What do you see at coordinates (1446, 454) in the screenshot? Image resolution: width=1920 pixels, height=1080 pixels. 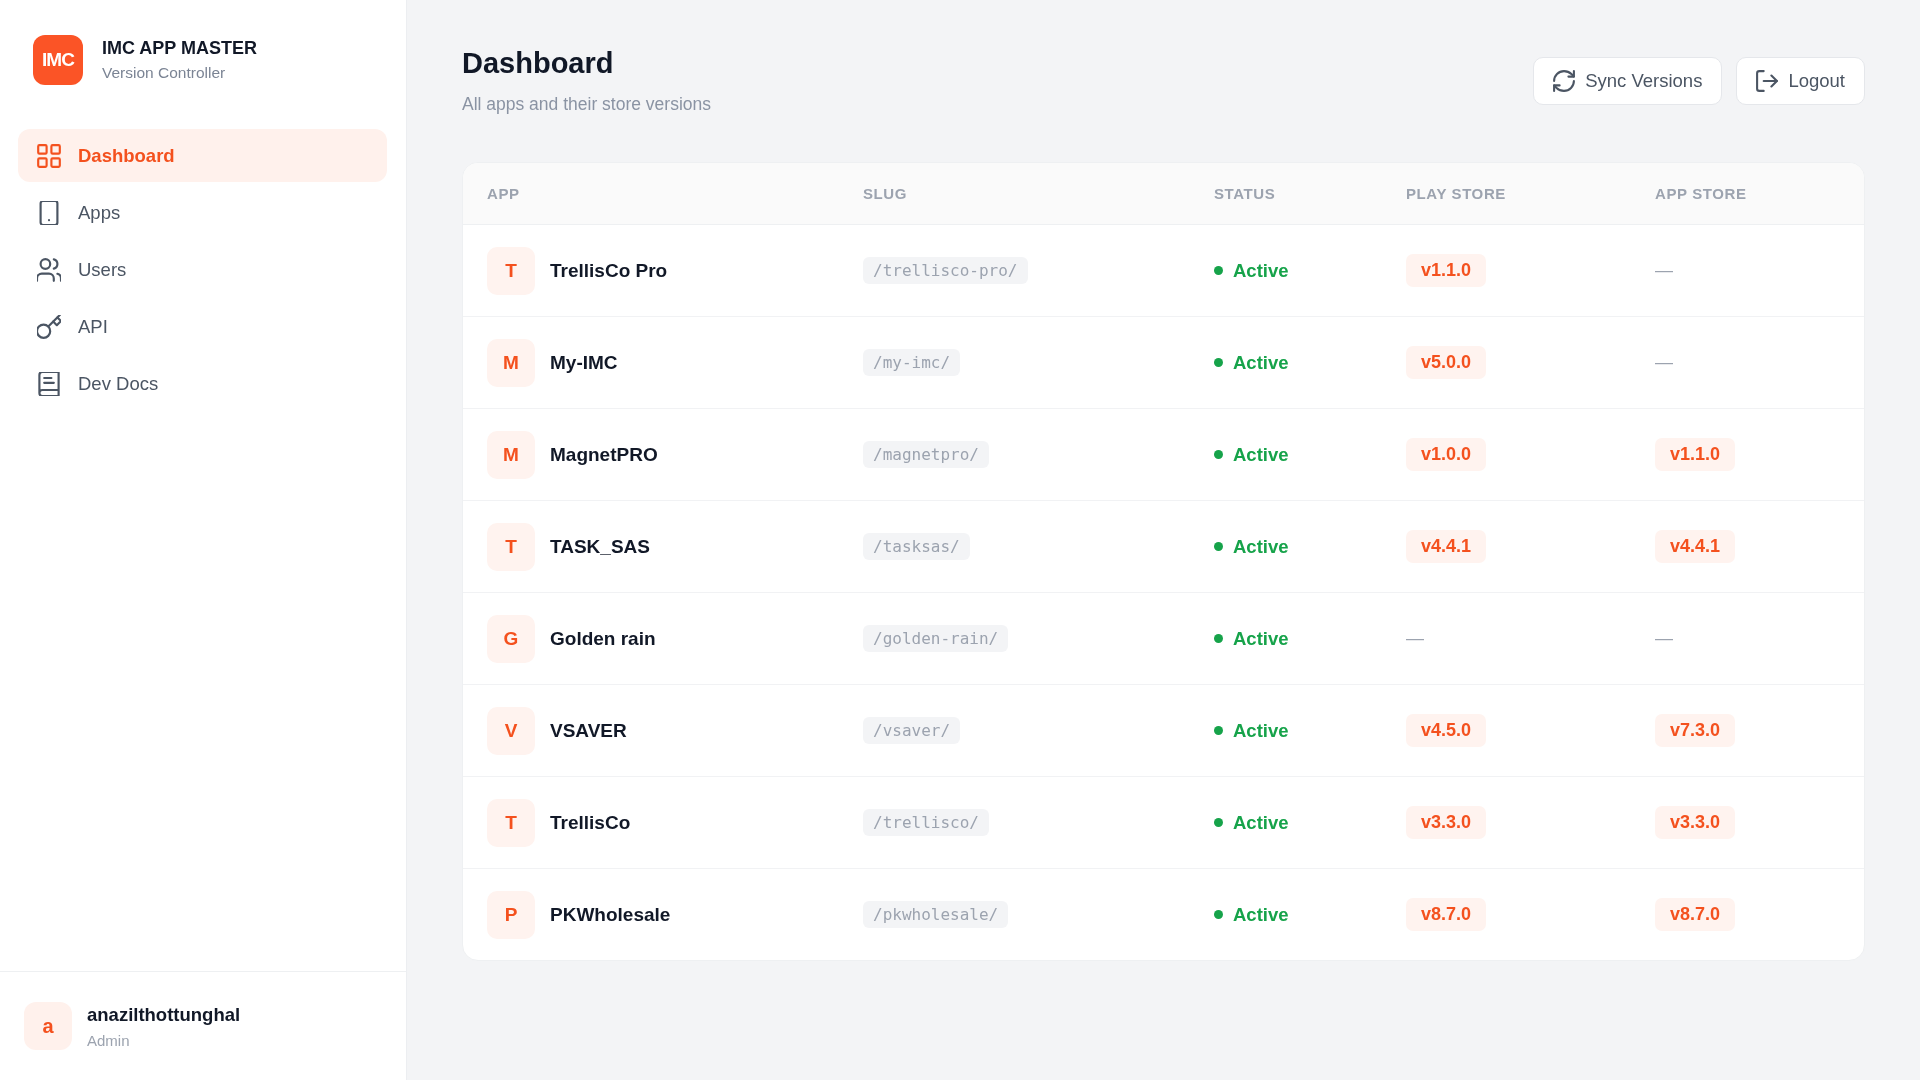 I see `version-badge: v1.0.0` at bounding box center [1446, 454].